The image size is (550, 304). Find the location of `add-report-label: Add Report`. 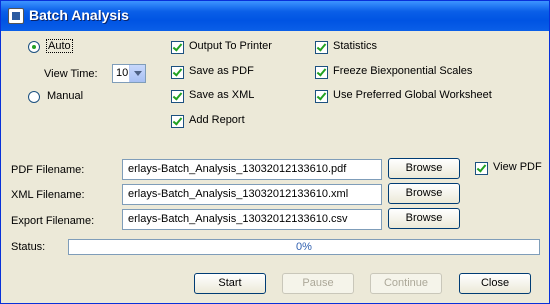

add-report-label: Add Report is located at coordinates (217, 120).